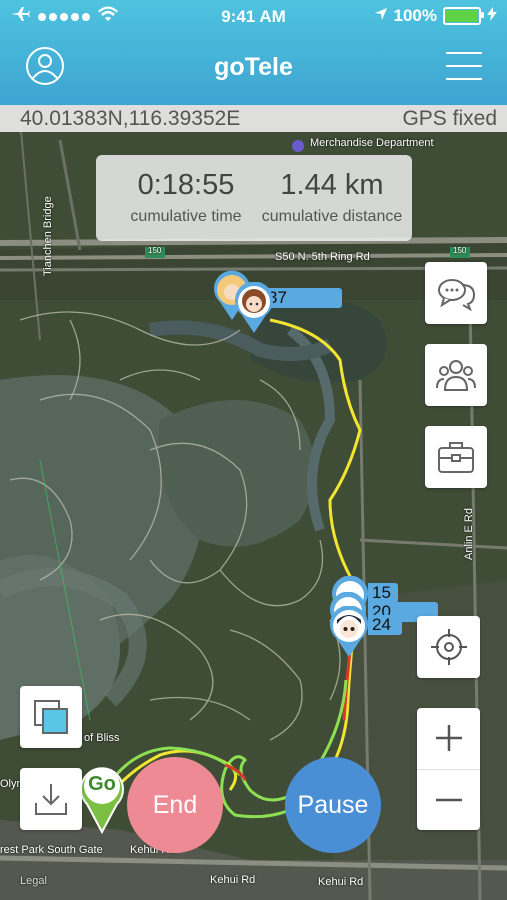 This screenshot has height=900, width=507. What do you see at coordinates (383, 593) in the screenshot?
I see `member-count-tag-1: 15` at bounding box center [383, 593].